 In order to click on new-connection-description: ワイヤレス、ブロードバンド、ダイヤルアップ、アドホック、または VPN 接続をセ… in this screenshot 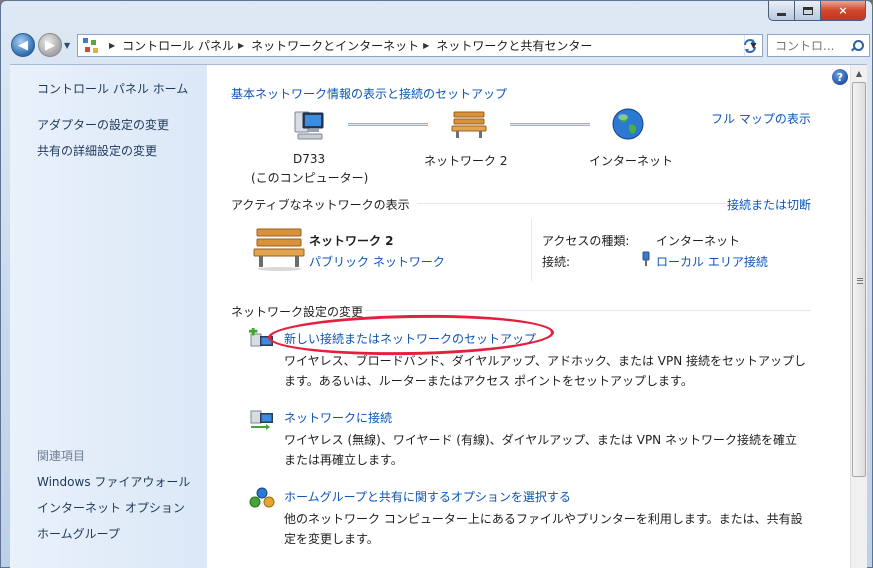, I will do `click(545, 371)`.